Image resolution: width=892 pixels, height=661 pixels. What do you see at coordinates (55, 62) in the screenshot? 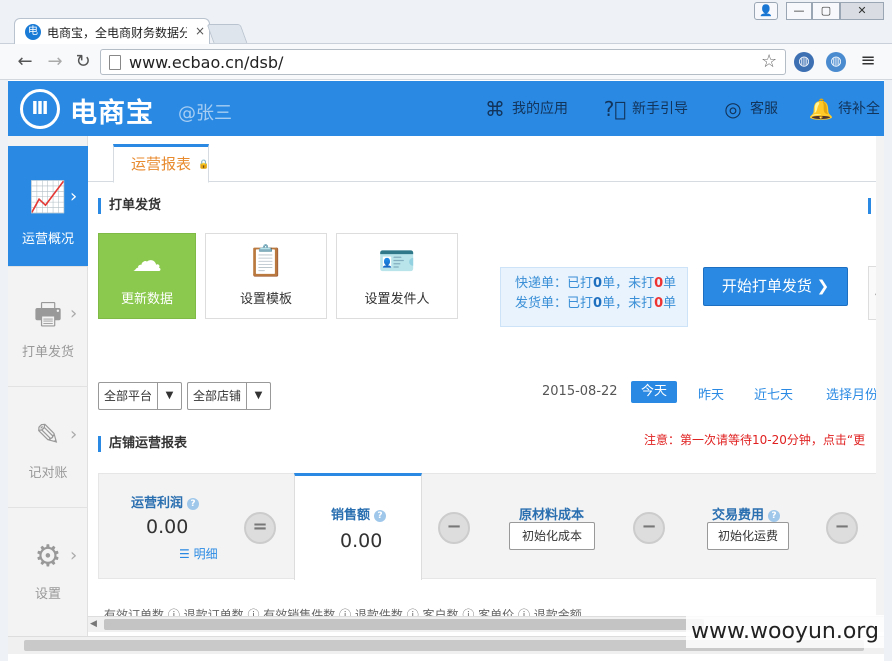
I see `forward-arrow-icon: →` at bounding box center [55, 62].